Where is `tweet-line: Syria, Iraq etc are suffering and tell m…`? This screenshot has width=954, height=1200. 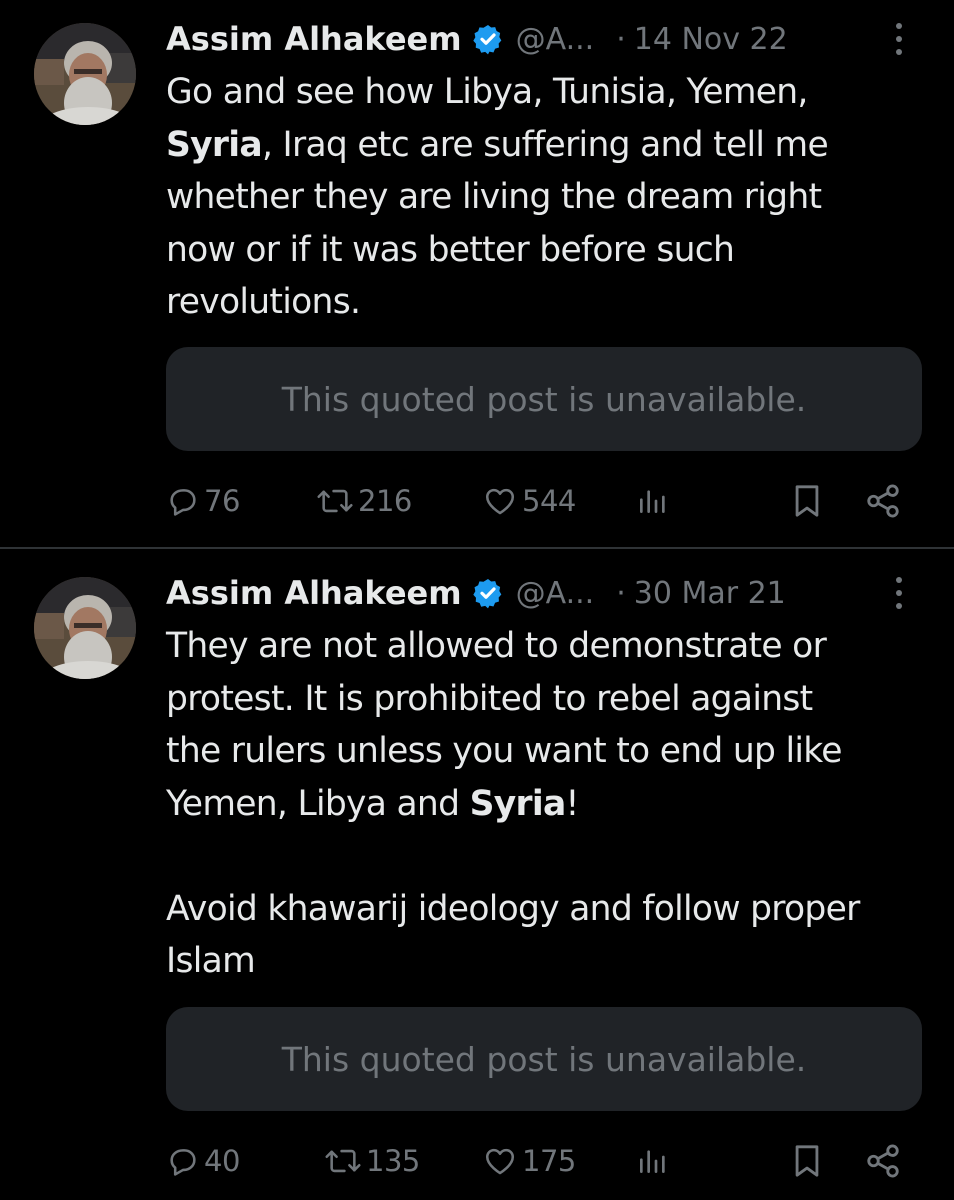 tweet-line: Syria, Iraq etc are suffering and tell m… is located at coordinates (546, 145).